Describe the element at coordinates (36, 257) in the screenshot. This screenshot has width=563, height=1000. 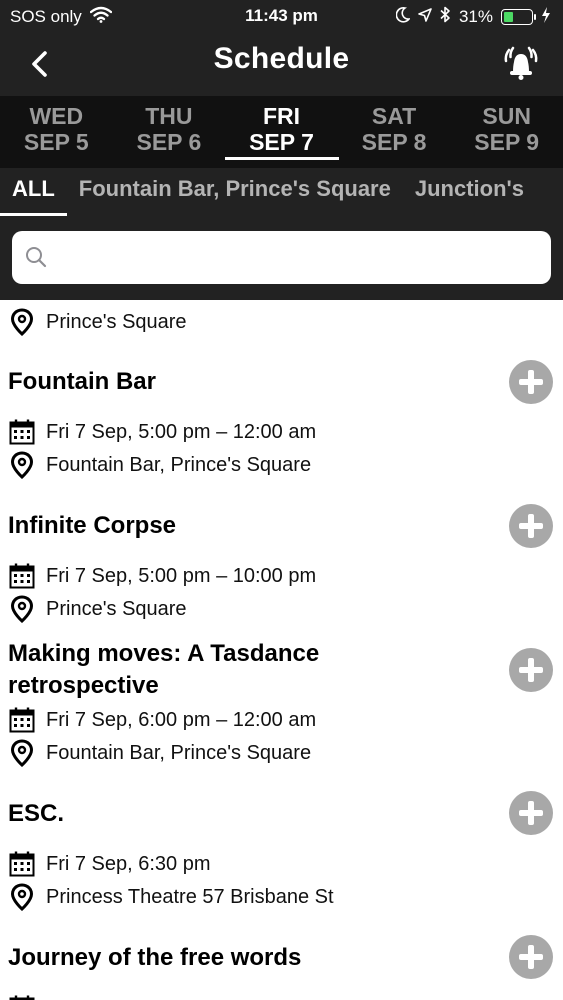
I see `search-icon` at that location.